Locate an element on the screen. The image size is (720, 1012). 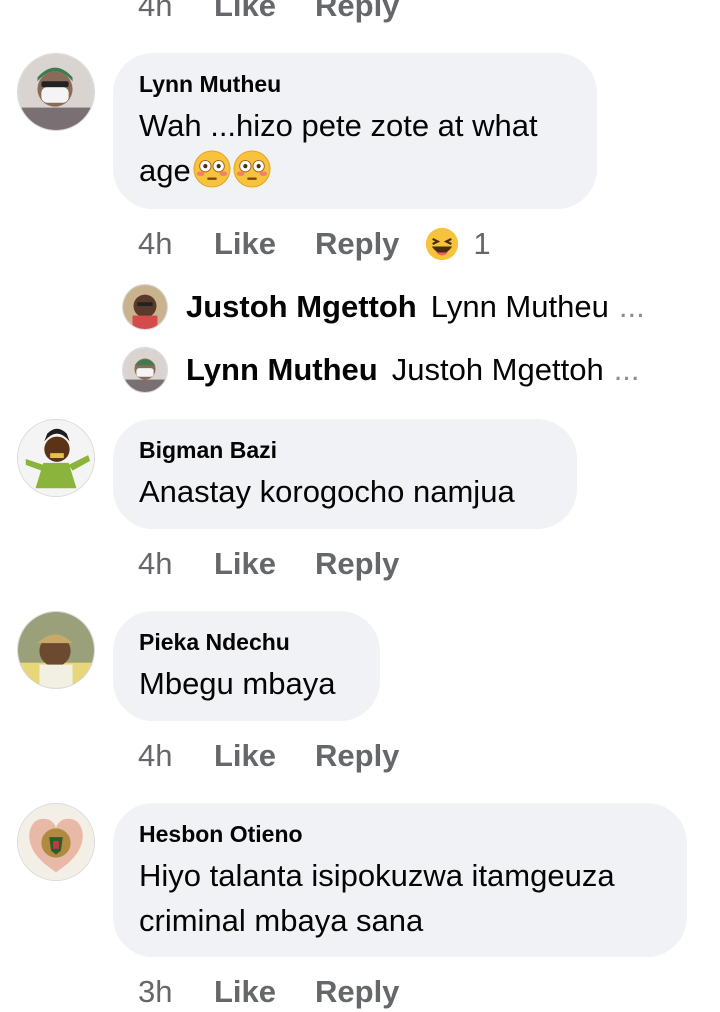
reply-author: Lynn Mutheu is located at coordinates (282, 370).